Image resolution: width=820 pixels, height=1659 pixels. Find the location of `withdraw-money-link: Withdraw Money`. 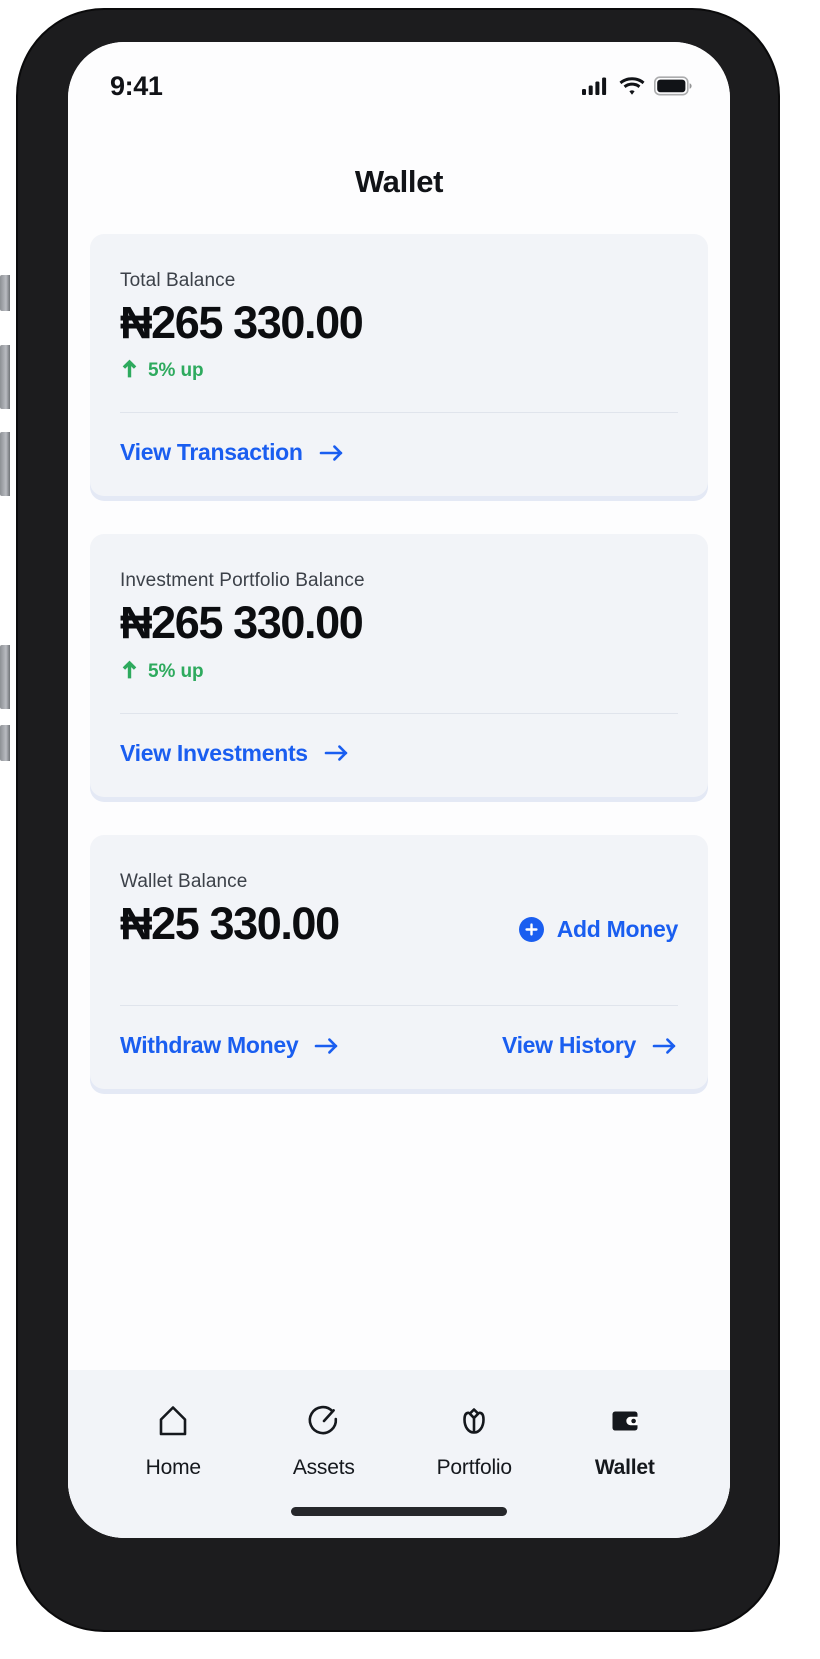

withdraw-money-link: Withdraw Money is located at coordinates (230, 1045).